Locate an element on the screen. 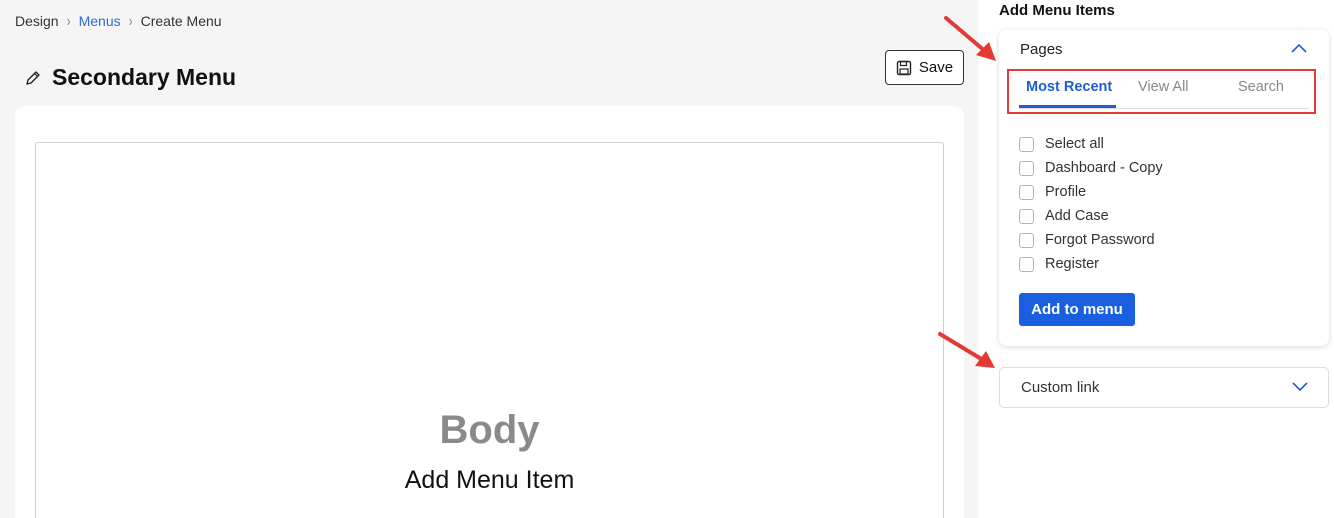 The image size is (1334, 518). title-row: Secondary Menu is located at coordinates (130, 77).